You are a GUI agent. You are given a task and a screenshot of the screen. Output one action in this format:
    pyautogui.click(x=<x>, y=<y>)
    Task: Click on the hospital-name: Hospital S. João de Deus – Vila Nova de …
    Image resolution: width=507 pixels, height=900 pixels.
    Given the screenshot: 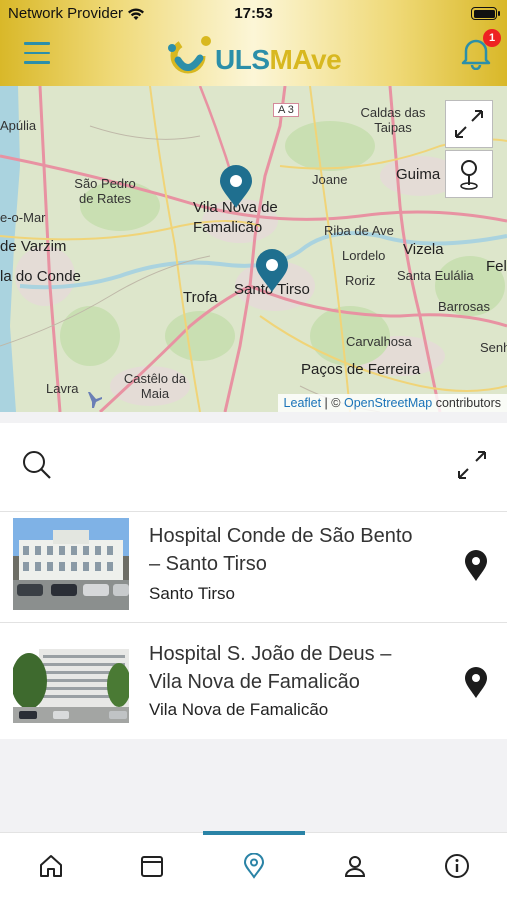 What is the action you would take?
    pyautogui.click(x=299, y=668)
    